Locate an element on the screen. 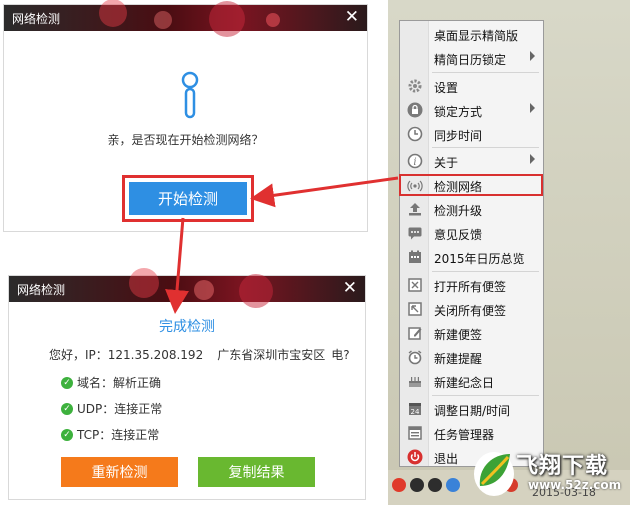  ip-isp: 电? is located at coordinates (340, 355).